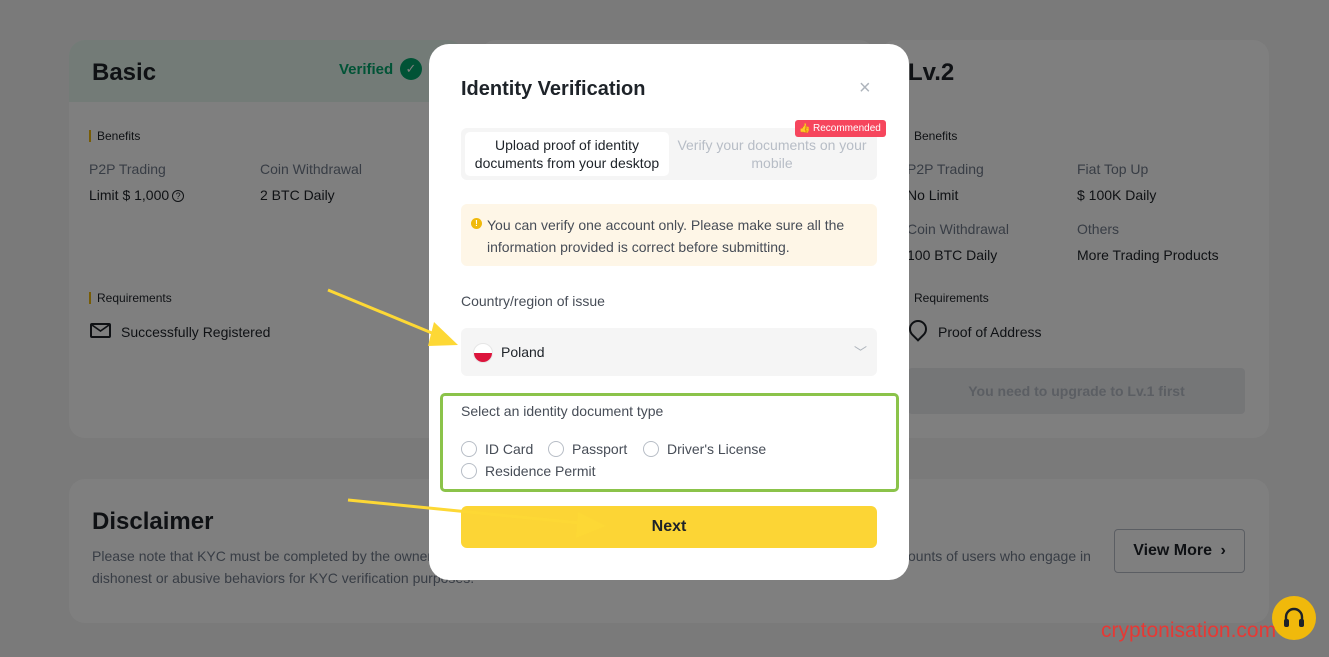  Describe the element at coordinates (865, 88) in the screenshot. I see `close-icon: ×` at that location.